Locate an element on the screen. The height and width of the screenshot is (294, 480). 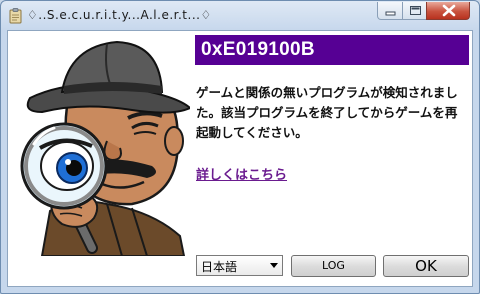
close-icon is located at coordinates (449, 10).